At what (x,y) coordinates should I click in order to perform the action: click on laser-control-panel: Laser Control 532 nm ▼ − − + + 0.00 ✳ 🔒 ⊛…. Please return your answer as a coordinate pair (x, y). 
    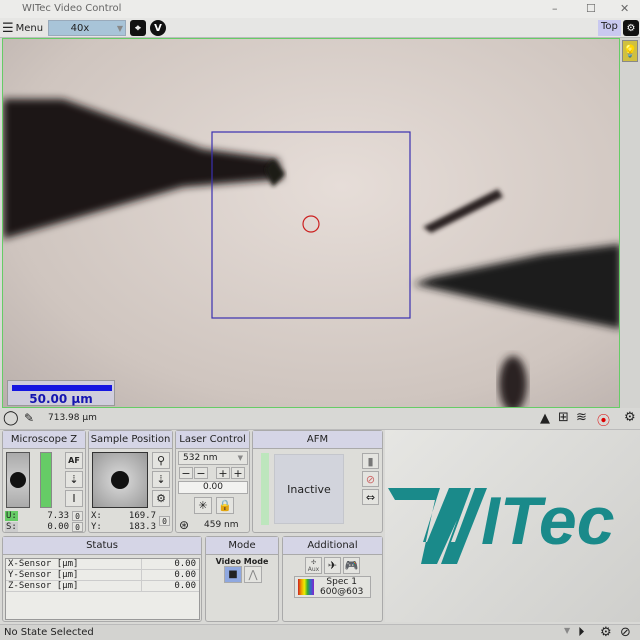
    Looking at the image, I should click on (212, 481).